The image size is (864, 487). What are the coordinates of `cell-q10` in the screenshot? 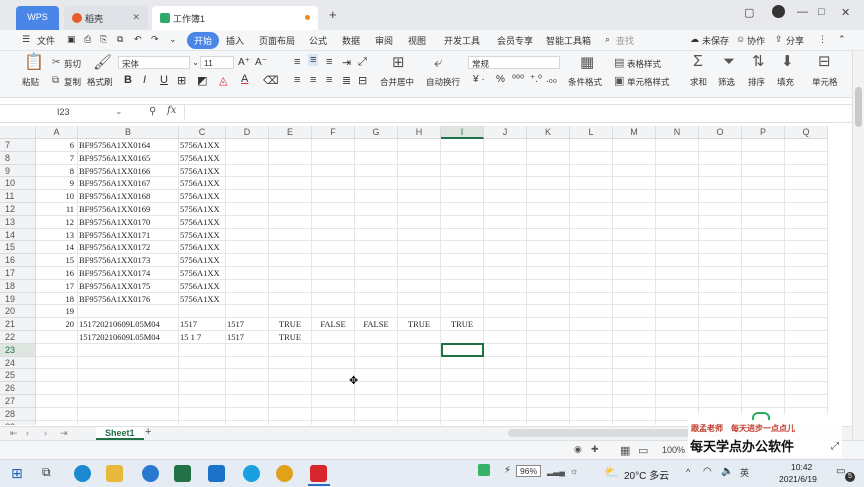 It's located at (806, 184).